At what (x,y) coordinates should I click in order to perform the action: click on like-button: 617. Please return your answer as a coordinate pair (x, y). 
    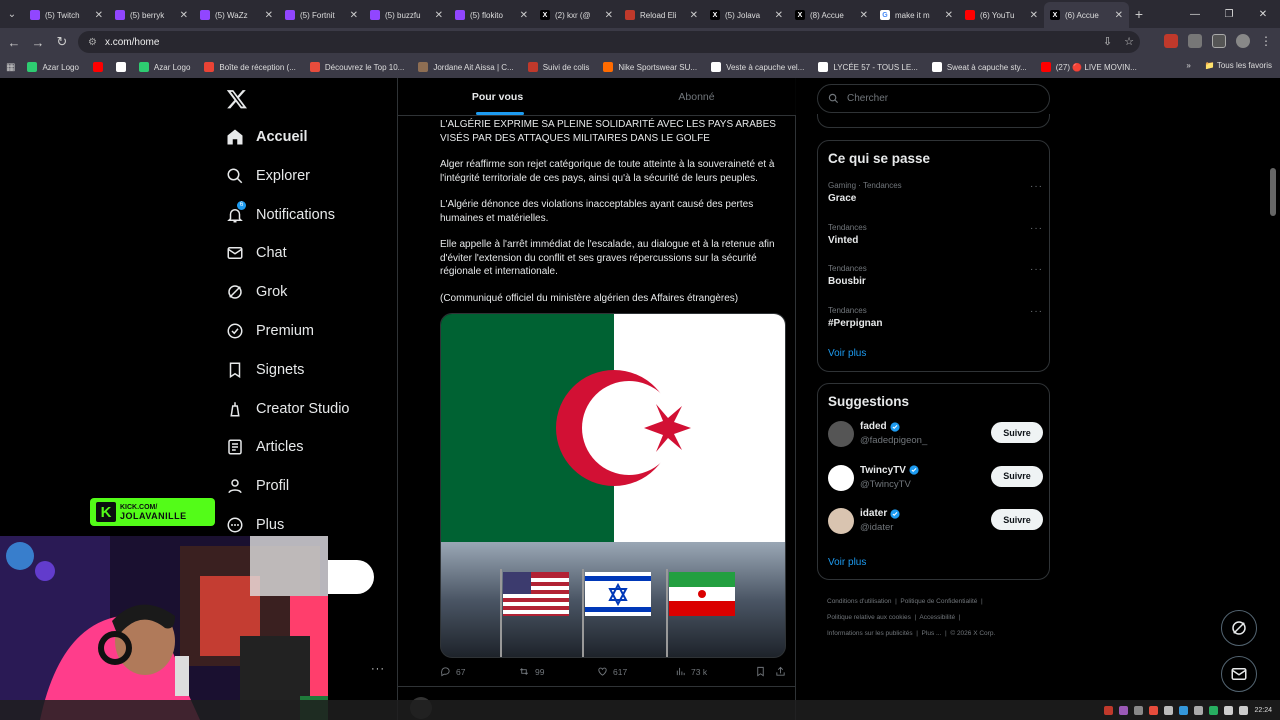
    Looking at the image, I should click on (636, 671).